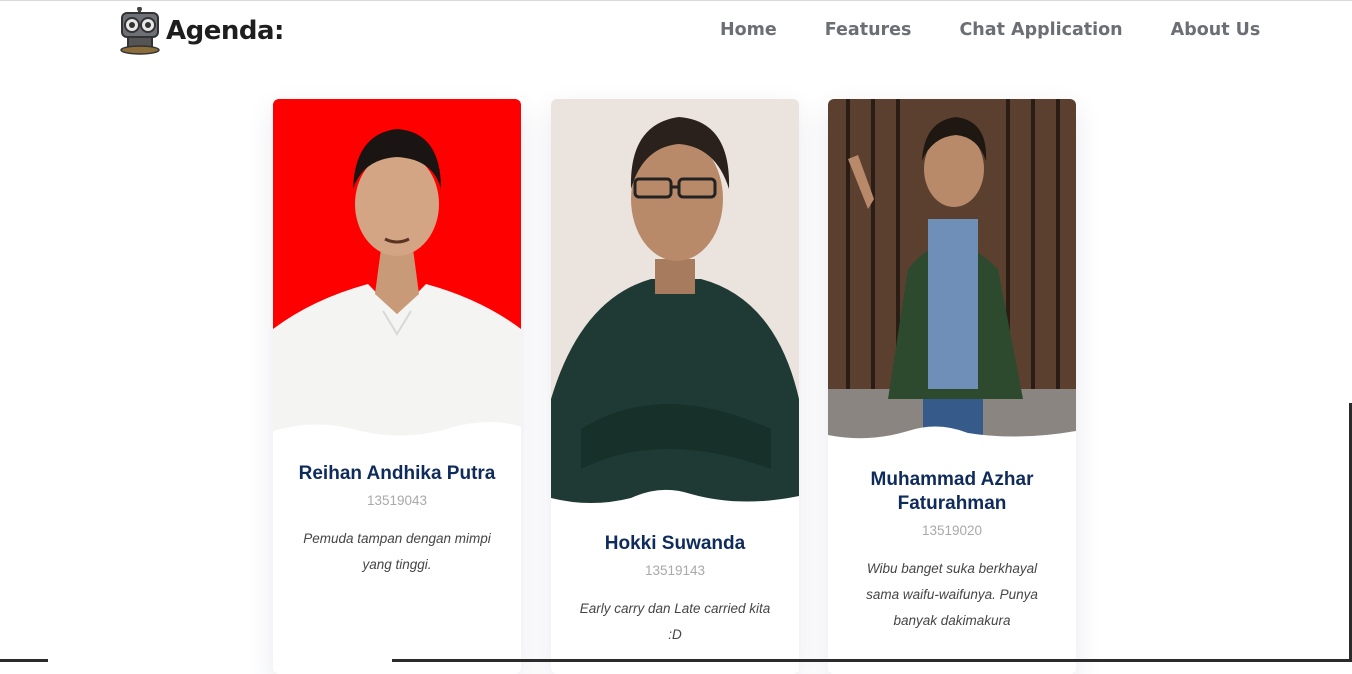  What do you see at coordinates (675, 621) in the screenshot?
I see `member-description: Early carry dan Late carried kita :D` at bounding box center [675, 621].